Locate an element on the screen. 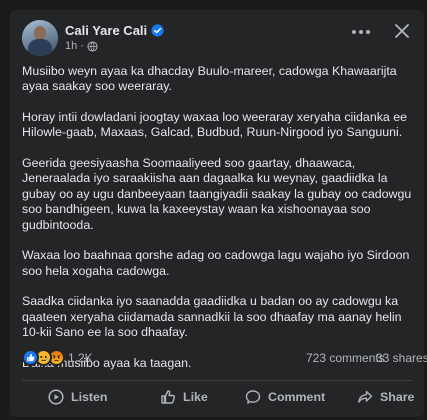  like-label: Like is located at coordinates (195, 397).